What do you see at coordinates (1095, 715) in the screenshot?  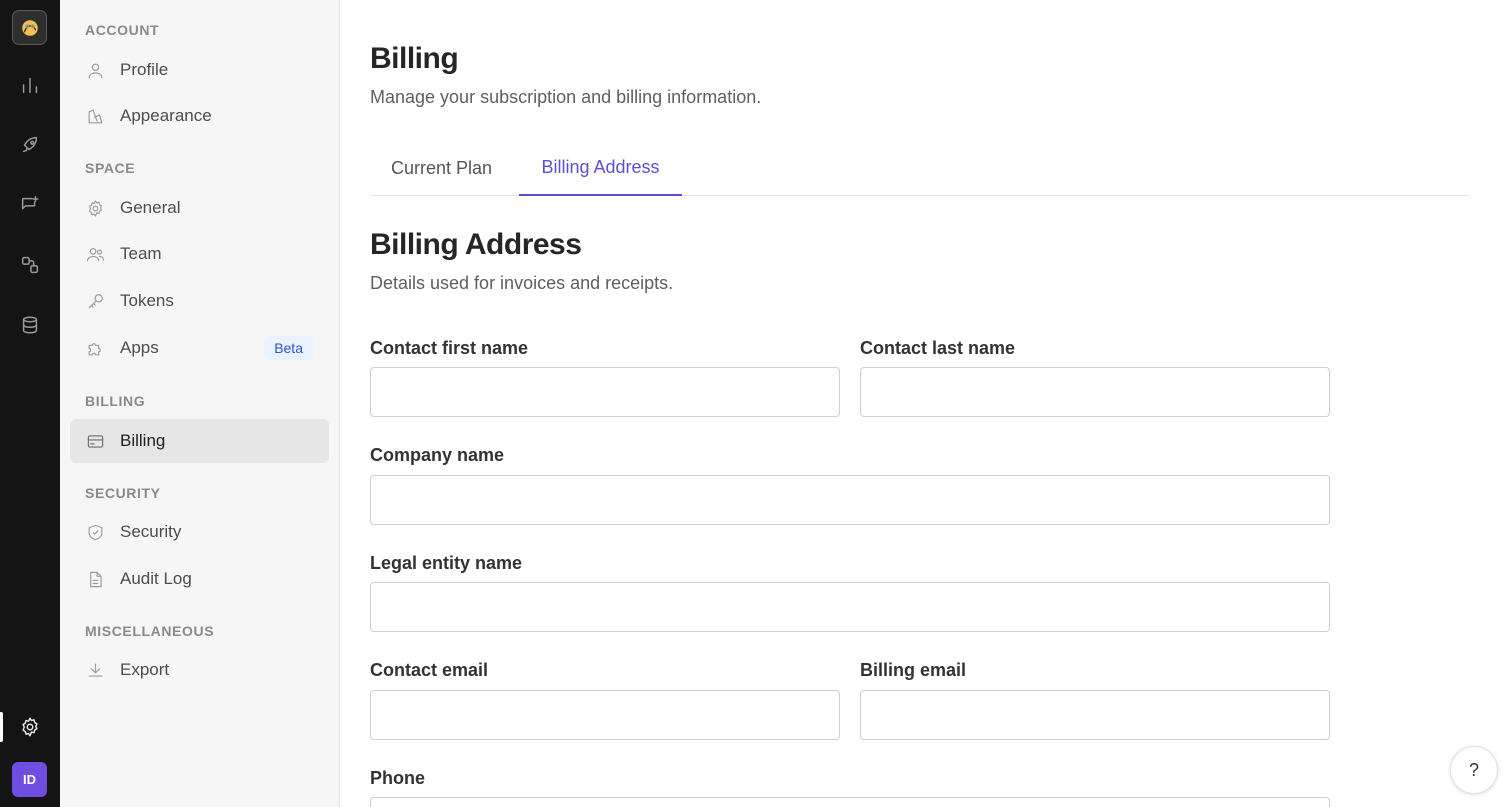 I see `billing-email-input` at bounding box center [1095, 715].